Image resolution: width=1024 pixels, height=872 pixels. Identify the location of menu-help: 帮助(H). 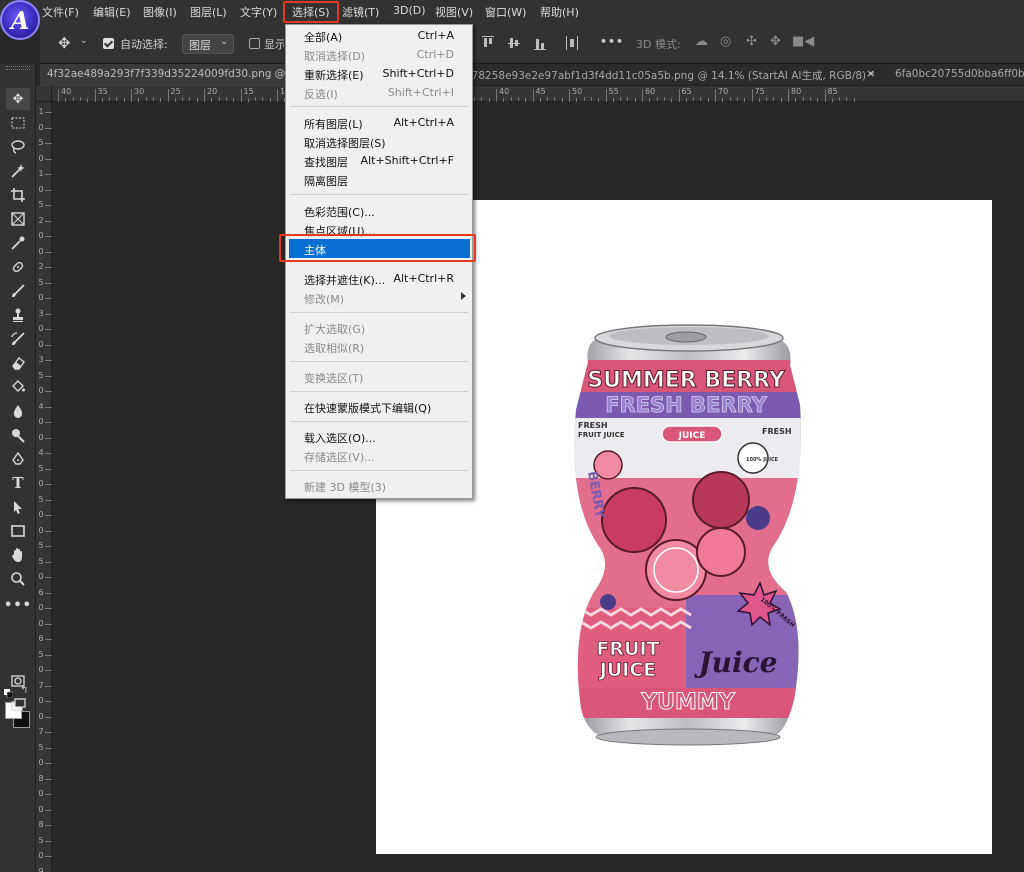
(559, 12).